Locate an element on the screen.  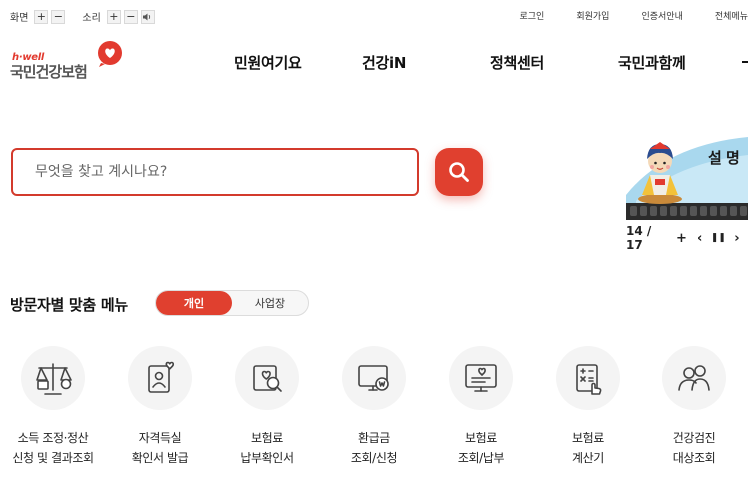
search-input is located at coordinates (215, 172).